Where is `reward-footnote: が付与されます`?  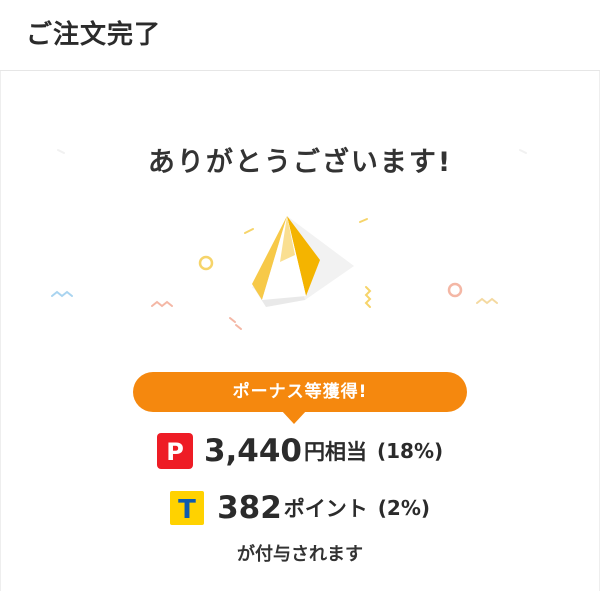 reward-footnote: が付与されます is located at coordinates (300, 554).